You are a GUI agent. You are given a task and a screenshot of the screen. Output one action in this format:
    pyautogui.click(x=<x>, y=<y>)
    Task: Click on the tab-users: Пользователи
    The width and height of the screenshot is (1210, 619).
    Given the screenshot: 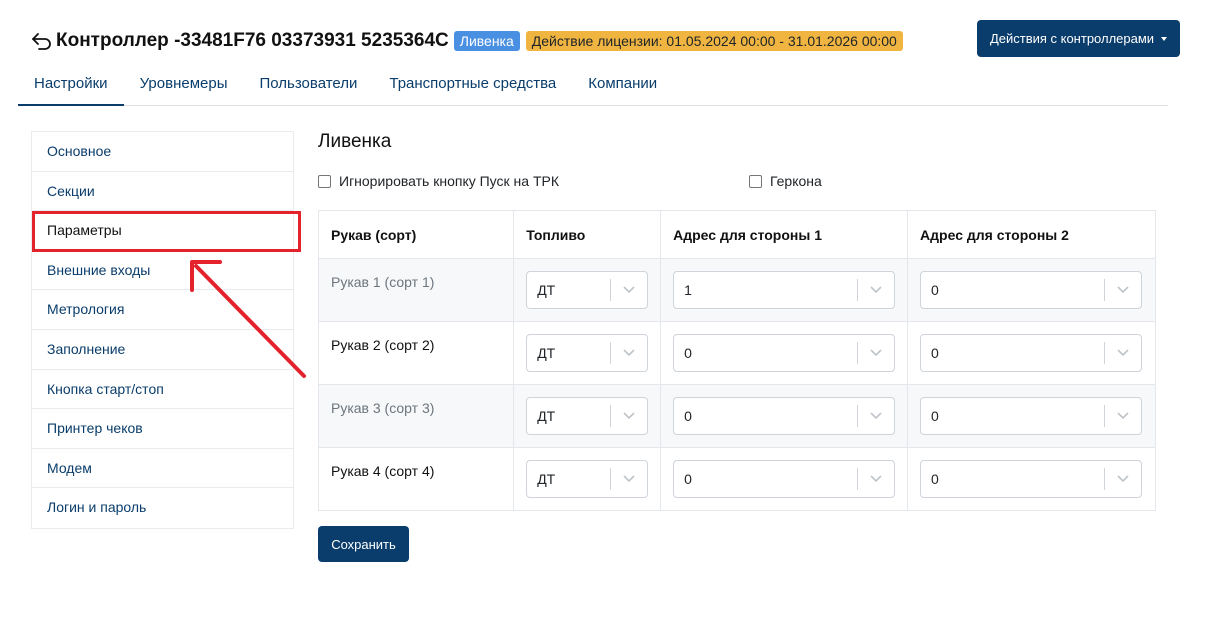 What is the action you would take?
    pyautogui.click(x=308, y=85)
    